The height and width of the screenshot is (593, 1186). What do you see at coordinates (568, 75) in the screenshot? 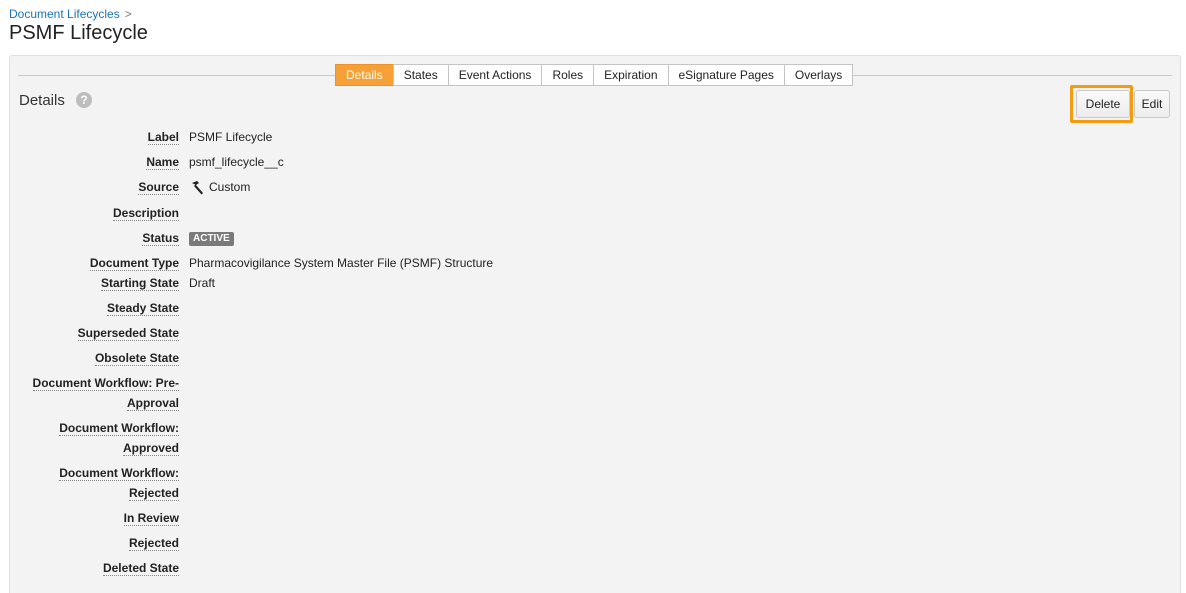
I see `tab-roles: Roles` at bounding box center [568, 75].